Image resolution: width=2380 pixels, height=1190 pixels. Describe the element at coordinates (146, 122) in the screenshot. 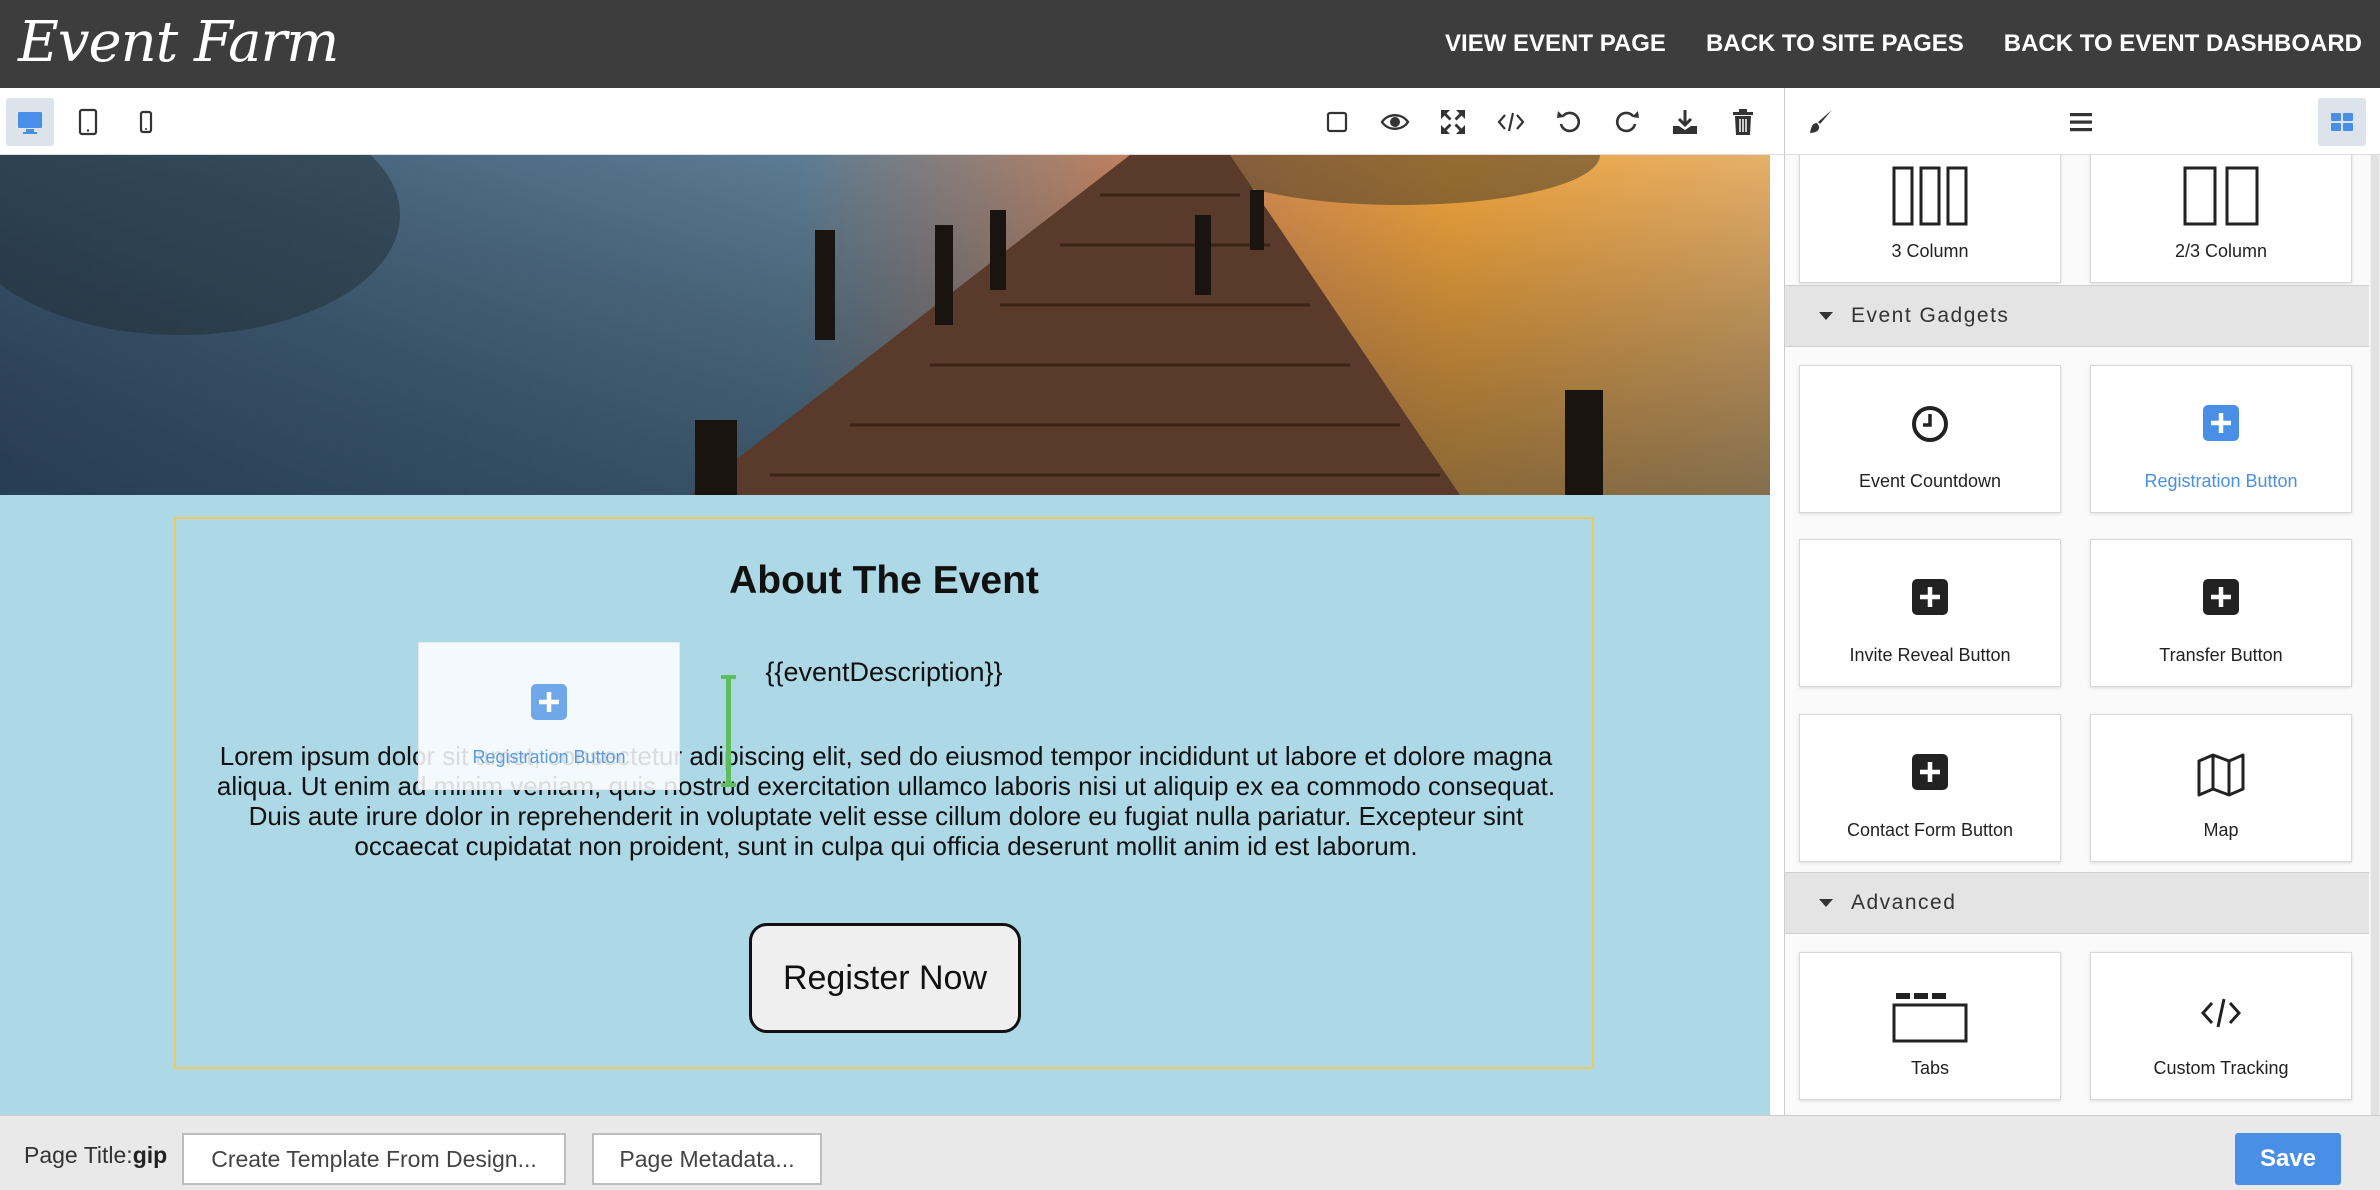

I see `mobile-icon` at that location.